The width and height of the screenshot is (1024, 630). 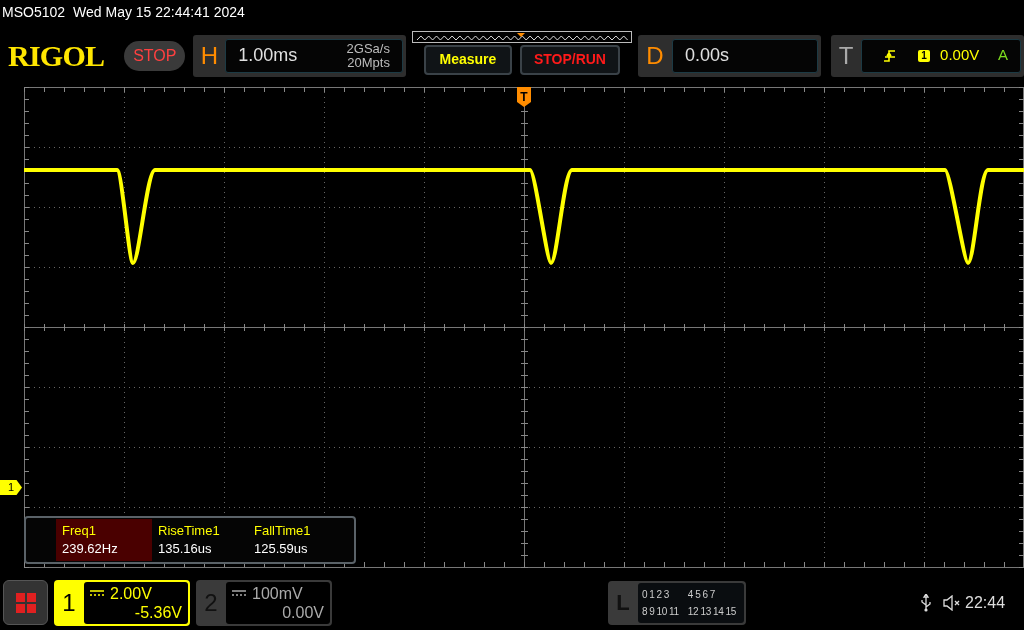 What do you see at coordinates (705, 594) in the screenshot?
I see `logic-channel-label: 6` at bounding box center [705, 594].